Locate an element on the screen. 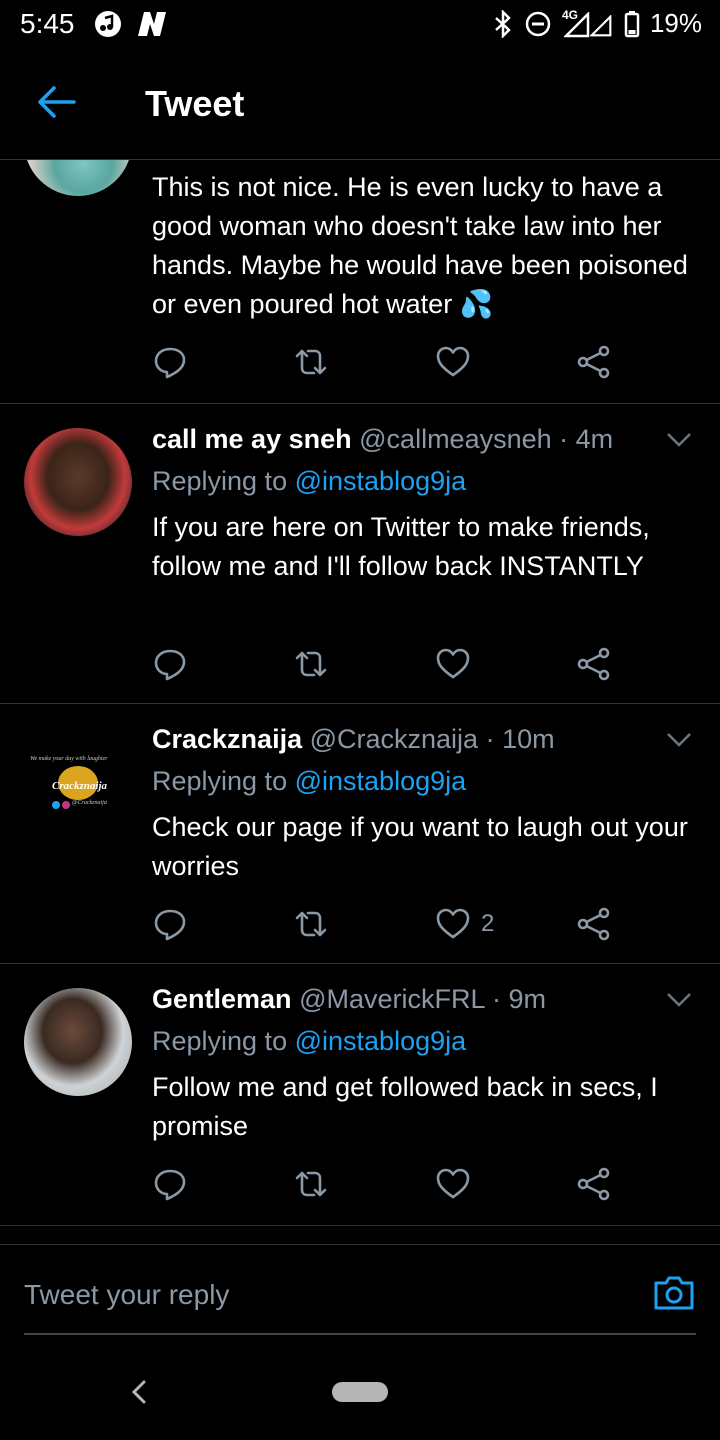 This screenshot has height=1440, width=720. status-time: 5:45 is located at coordinates (47, 23).